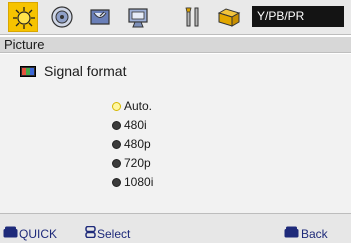 This screenshot has width=351, height=243. Describe the element at coordinates (38, 234) in the screenshot. I see `quick-hint-label: QUICK` at that location.